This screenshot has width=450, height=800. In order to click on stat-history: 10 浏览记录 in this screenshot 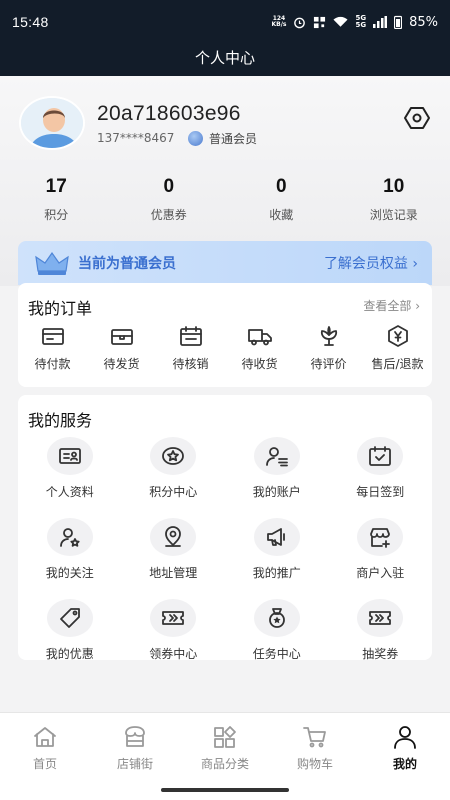, I will do `click(394, 199)`.